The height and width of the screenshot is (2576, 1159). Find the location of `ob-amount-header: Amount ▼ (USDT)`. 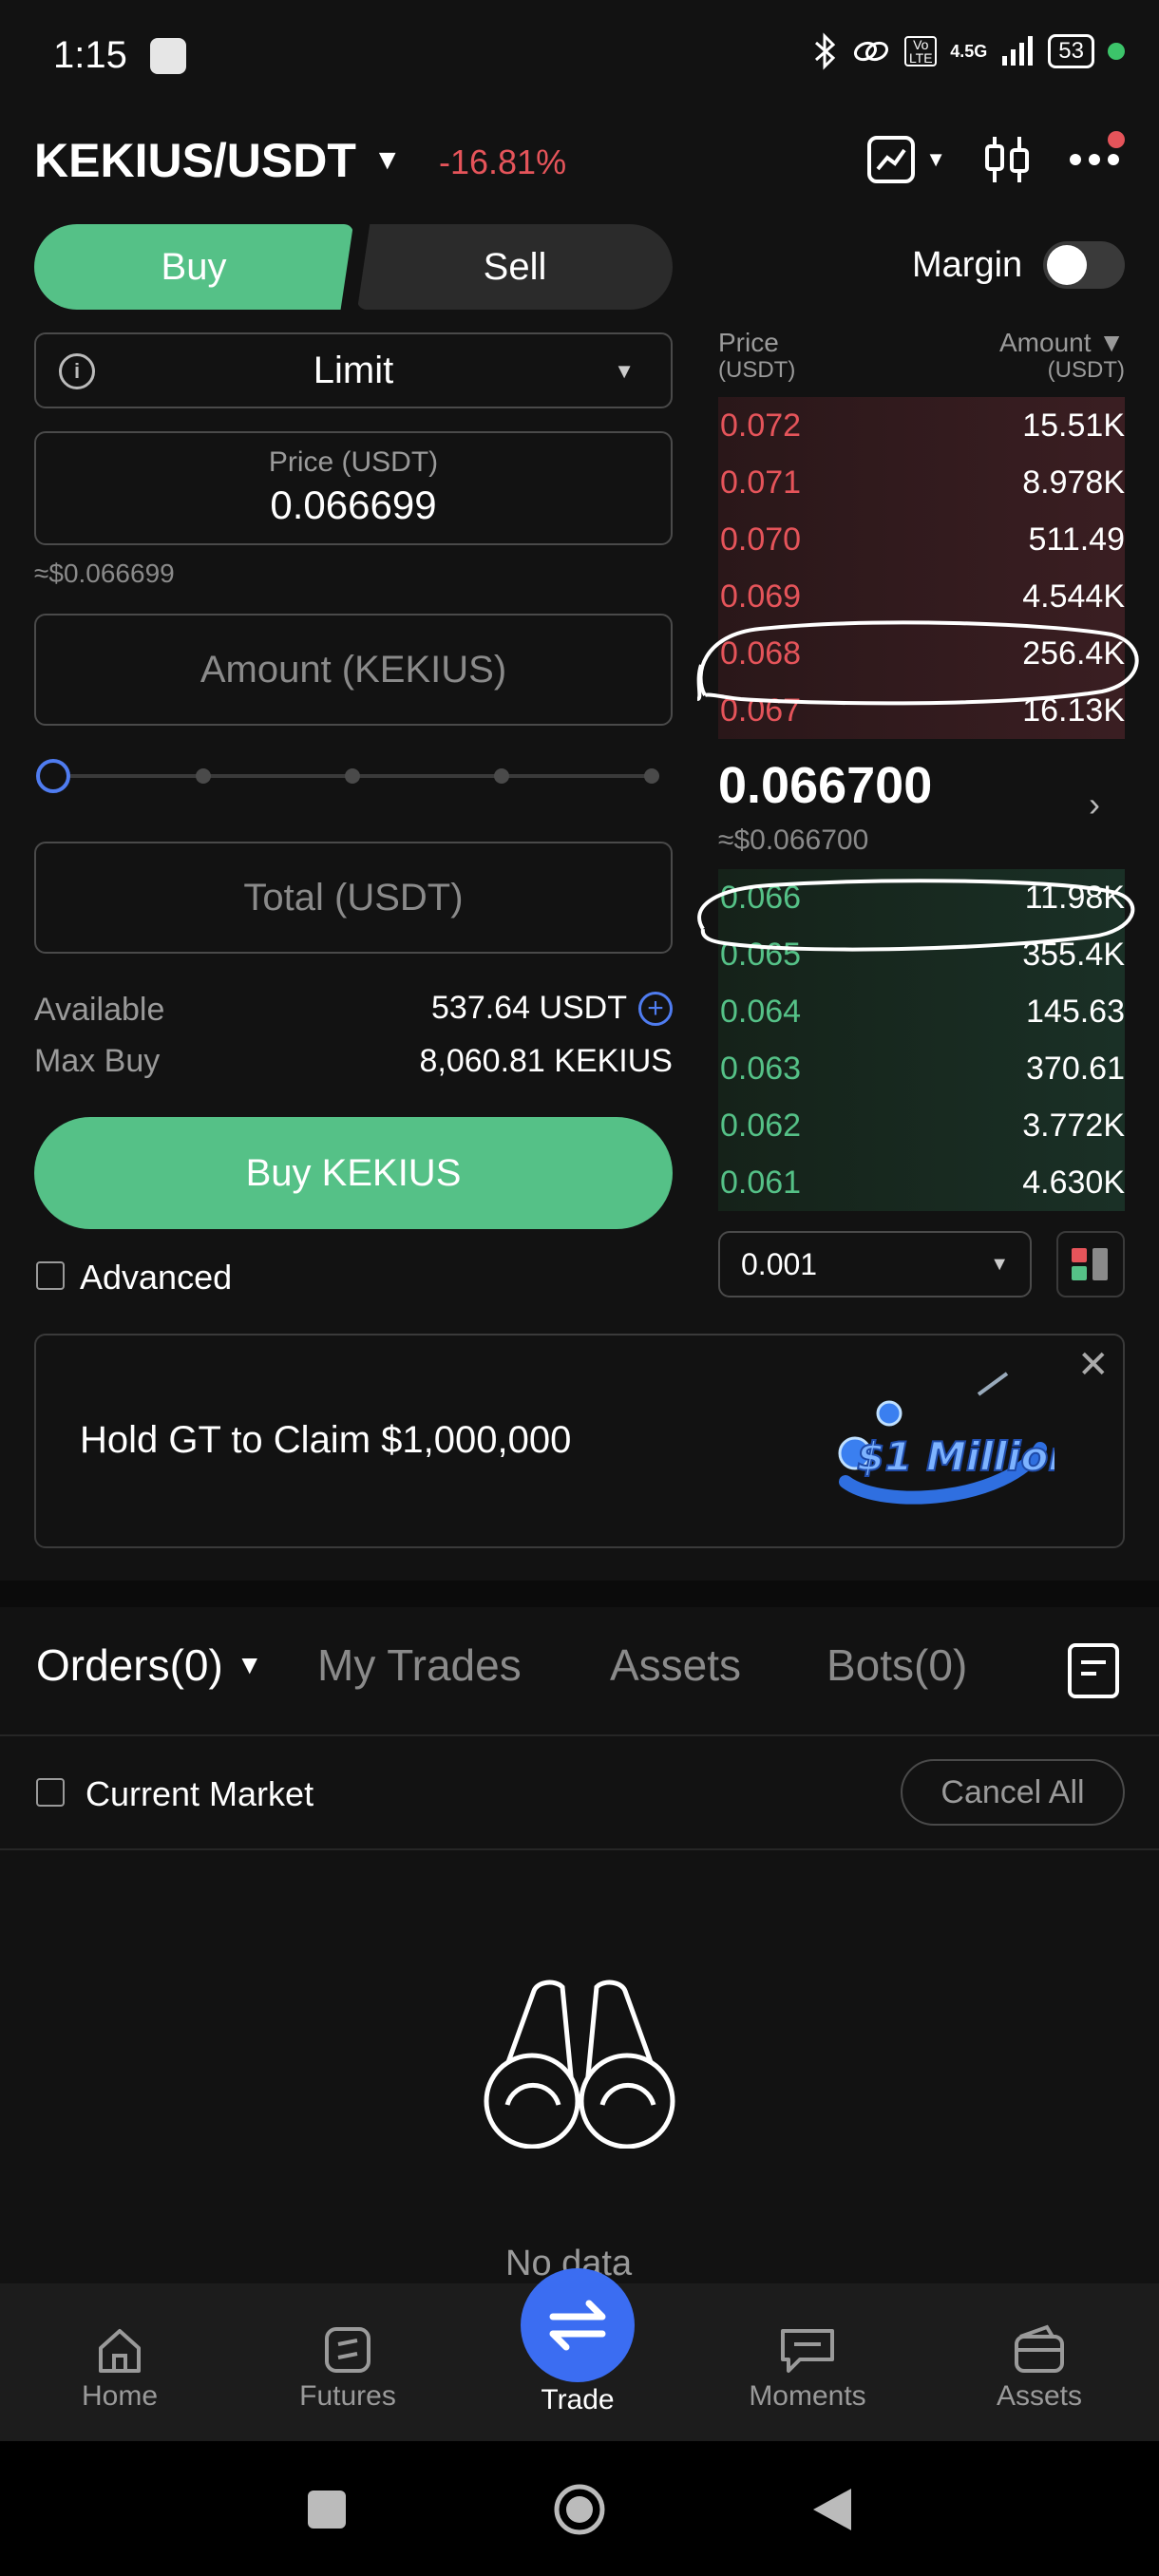

ob-amount-header: Amount ▼ (USDT) is located at coordinates (1062, 355).